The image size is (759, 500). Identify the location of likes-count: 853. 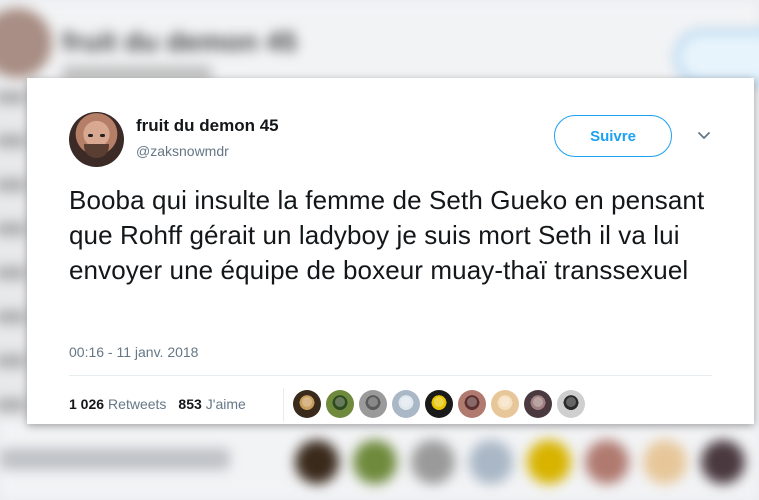
(189, 404).